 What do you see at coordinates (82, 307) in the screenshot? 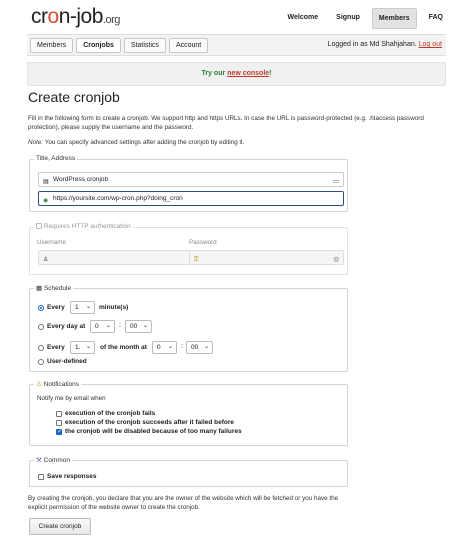
I see `minutes-select: 1 ⌄` at bounding box center [82, 307].